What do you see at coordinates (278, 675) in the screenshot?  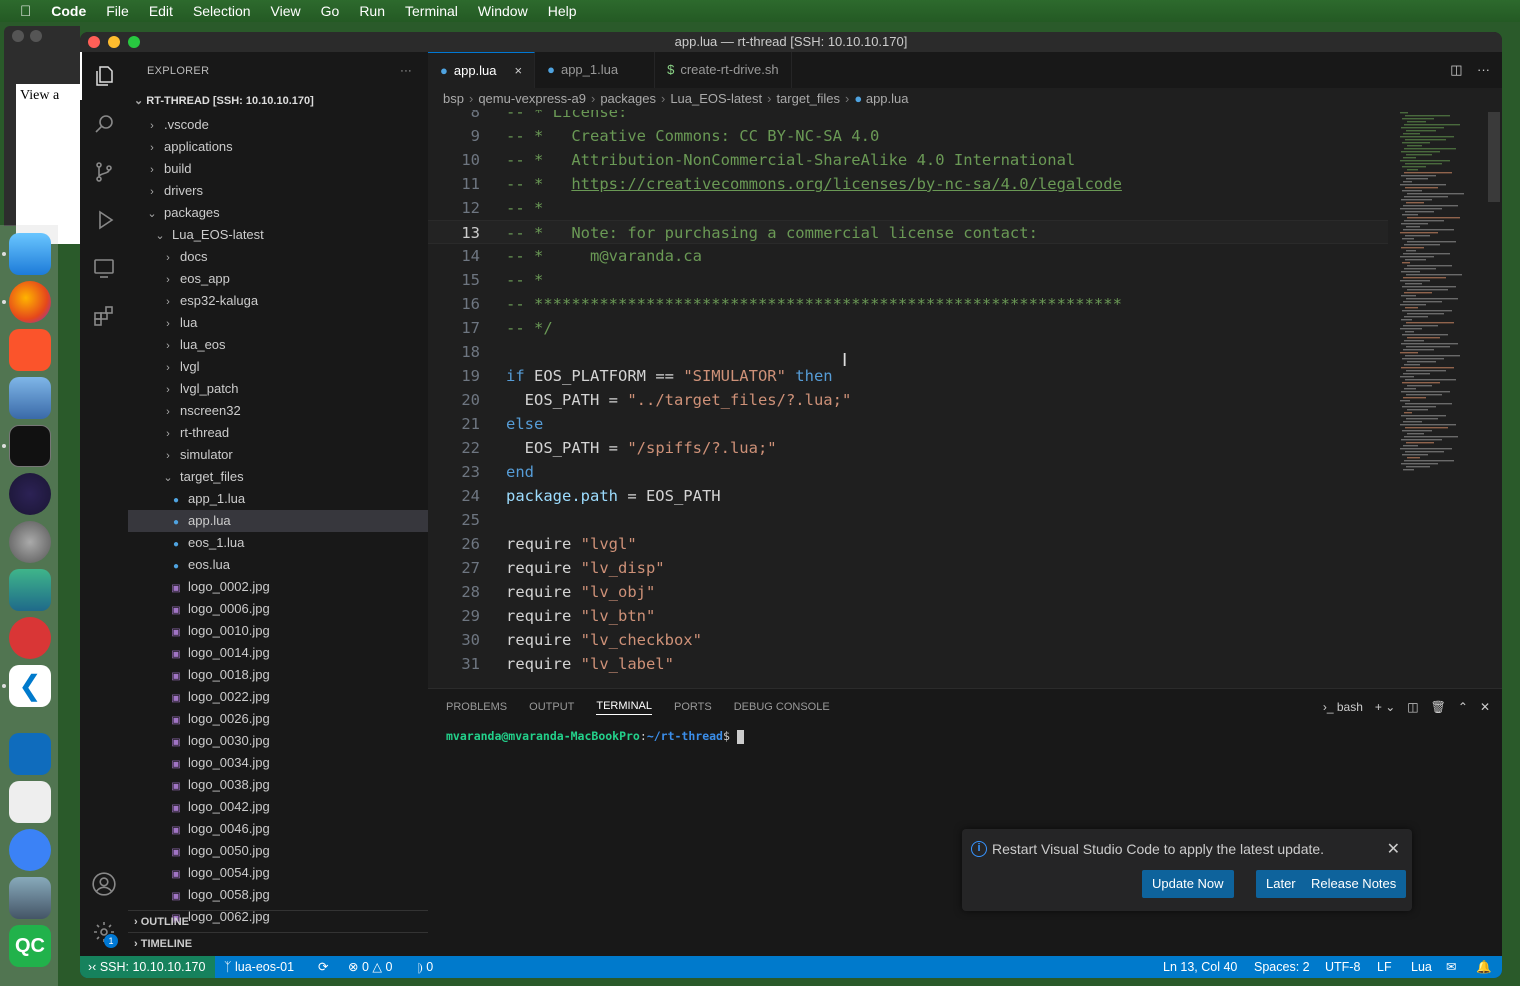 I see `tree-file: ▣ logo_0018.jpg` at bounding box center [278, 675].